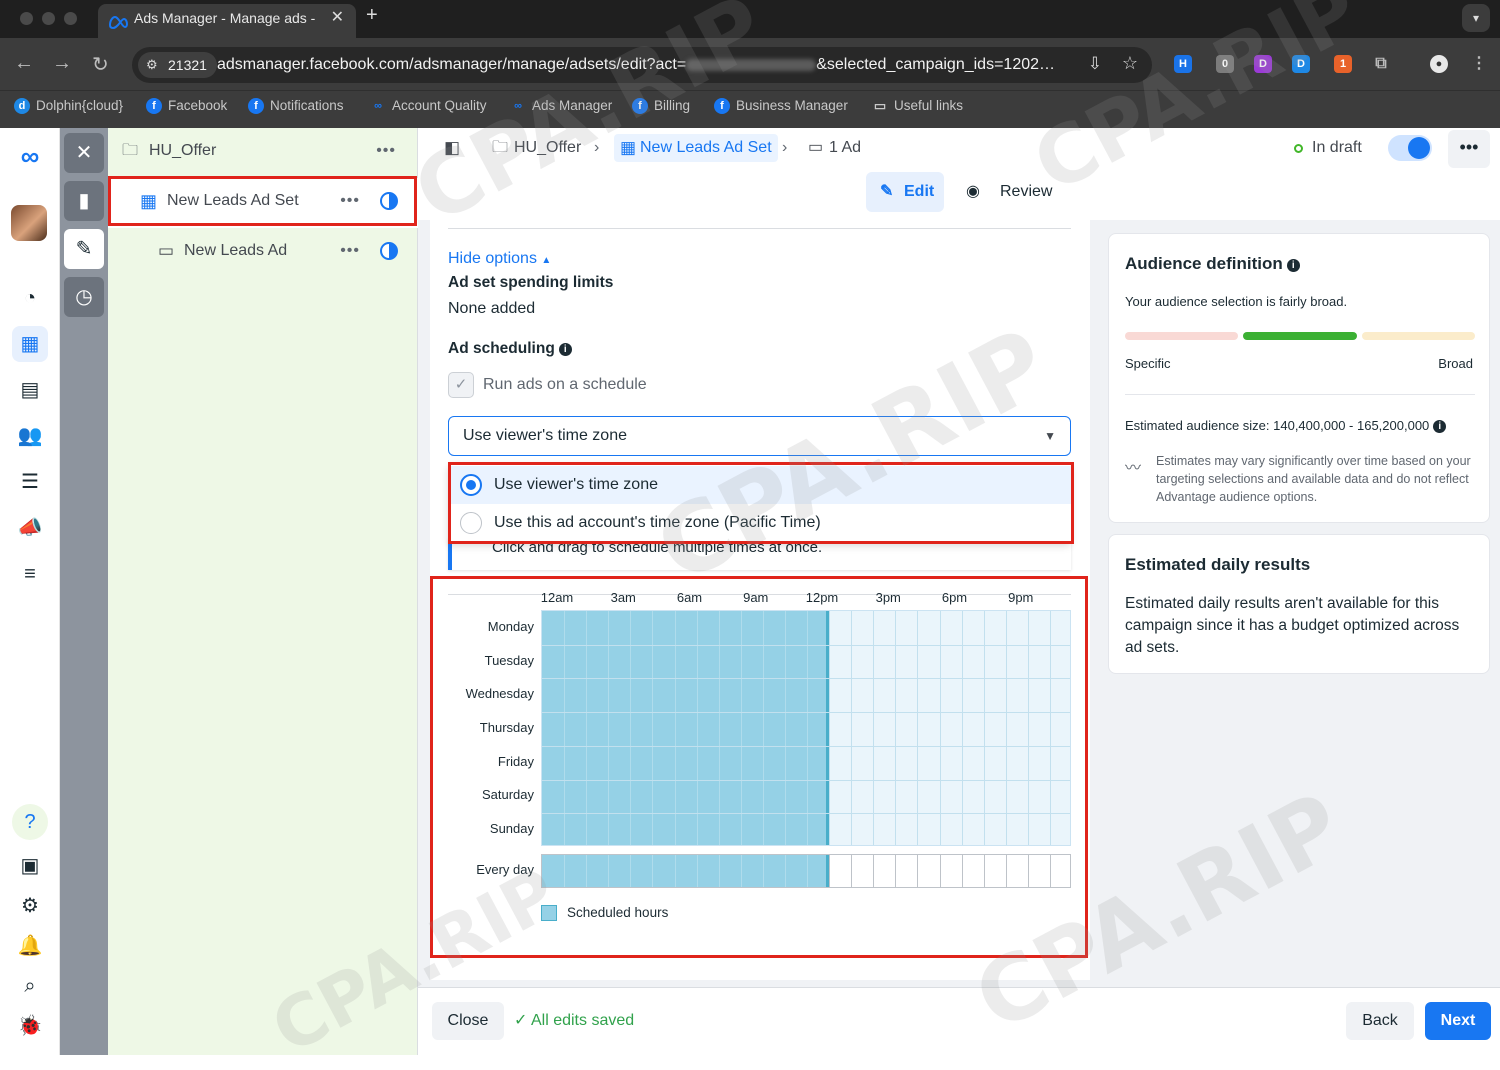 This screenshot has width=1500, height=1070. I want to click on extension-h-icon: H, so click(1183, 64).